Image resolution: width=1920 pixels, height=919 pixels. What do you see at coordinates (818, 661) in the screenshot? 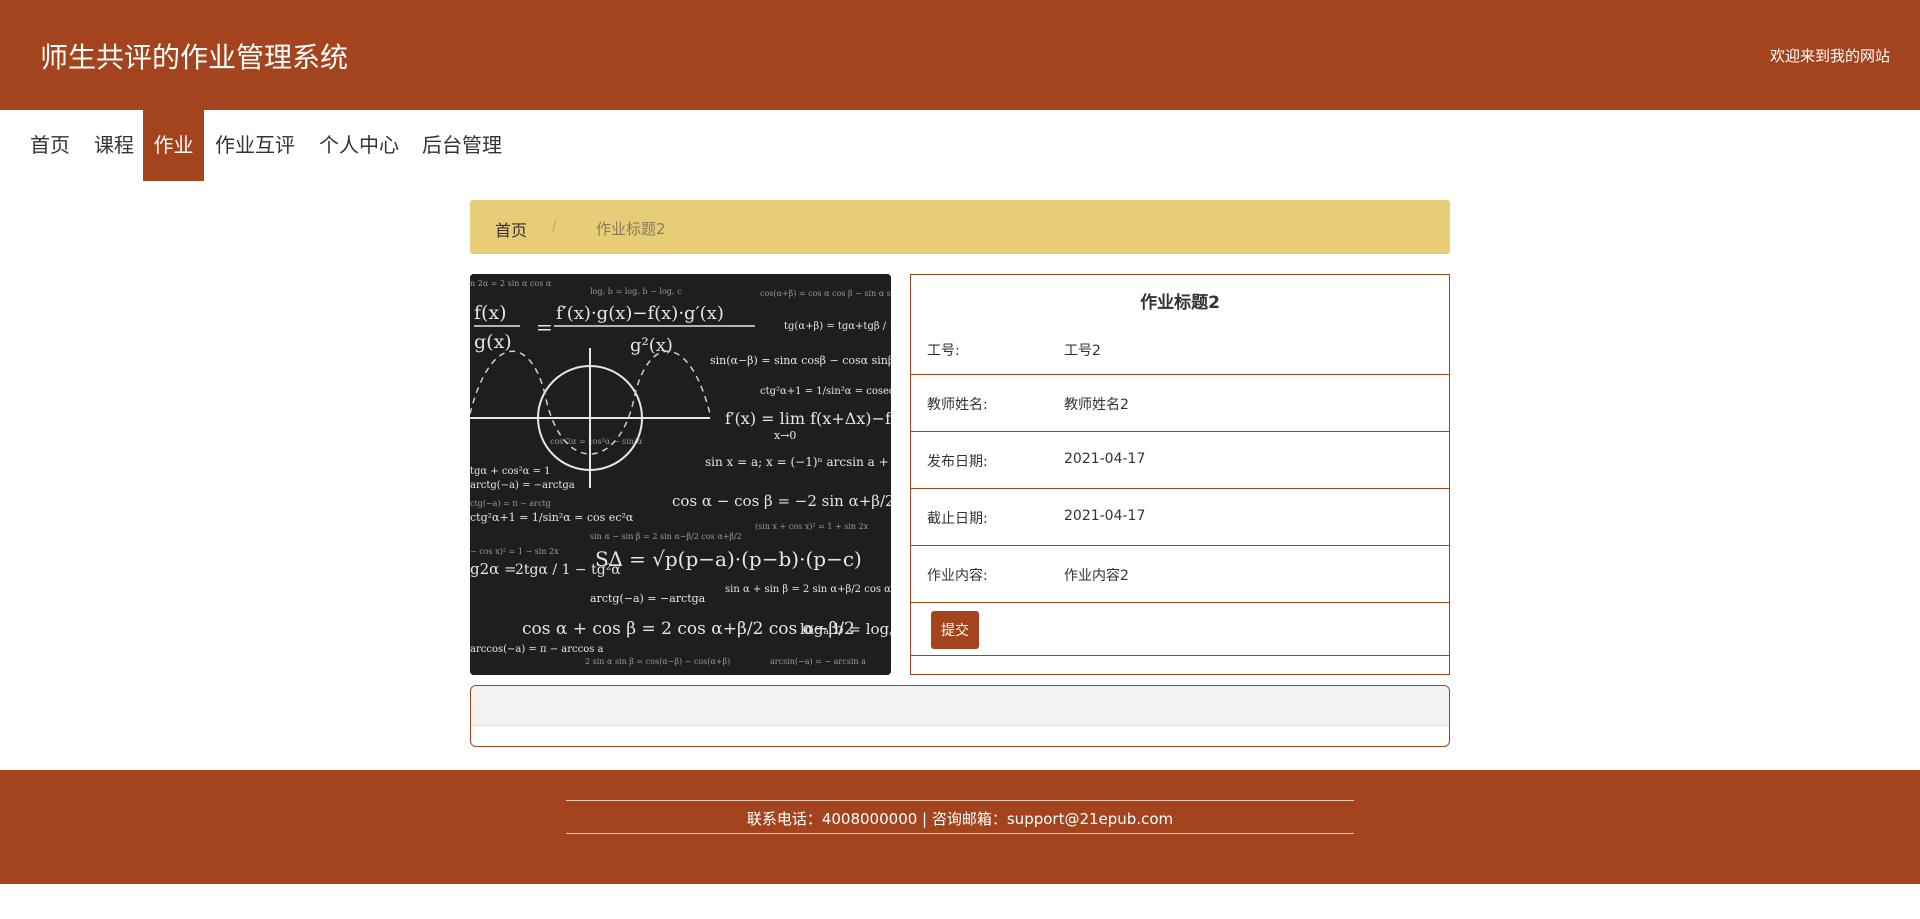
I see `svg-text: arcsin(−a) = − arcsin a` at bounding box center [818, 661].